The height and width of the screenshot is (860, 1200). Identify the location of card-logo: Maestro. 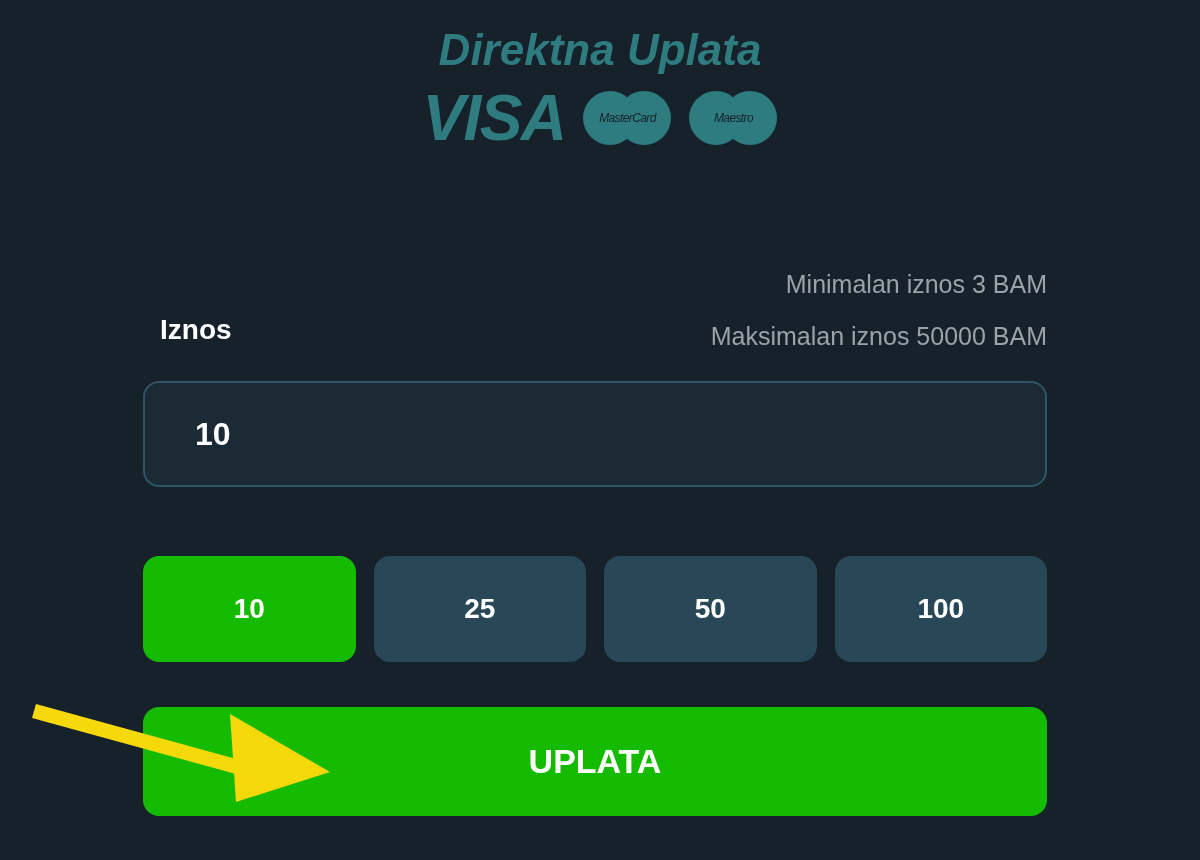
(733, 118).